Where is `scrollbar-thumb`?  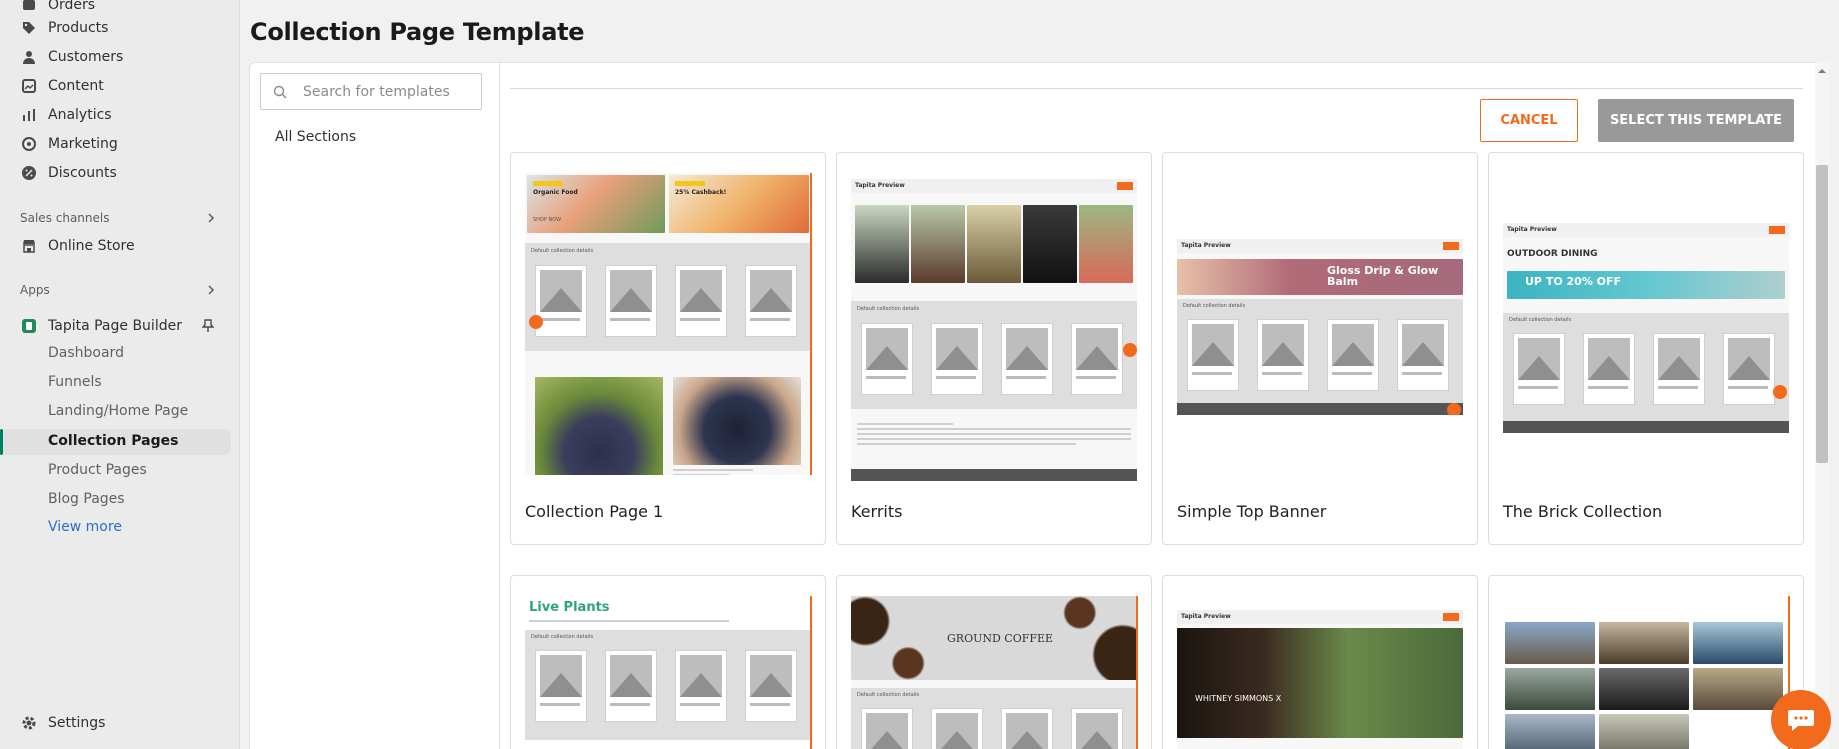 scrollbar-thumb is located at coordinates (1822, 314).